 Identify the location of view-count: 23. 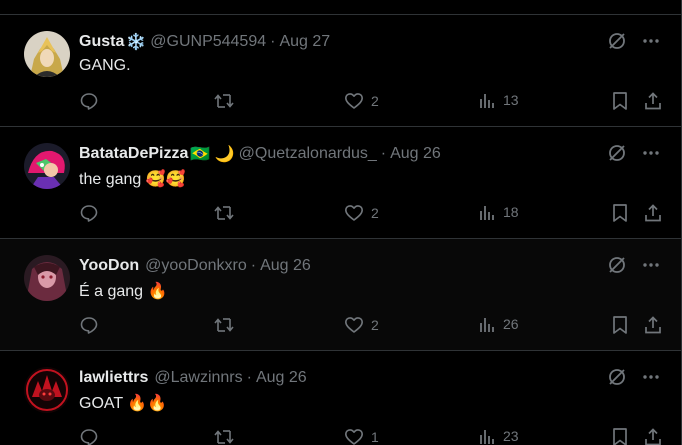
(511, 436).